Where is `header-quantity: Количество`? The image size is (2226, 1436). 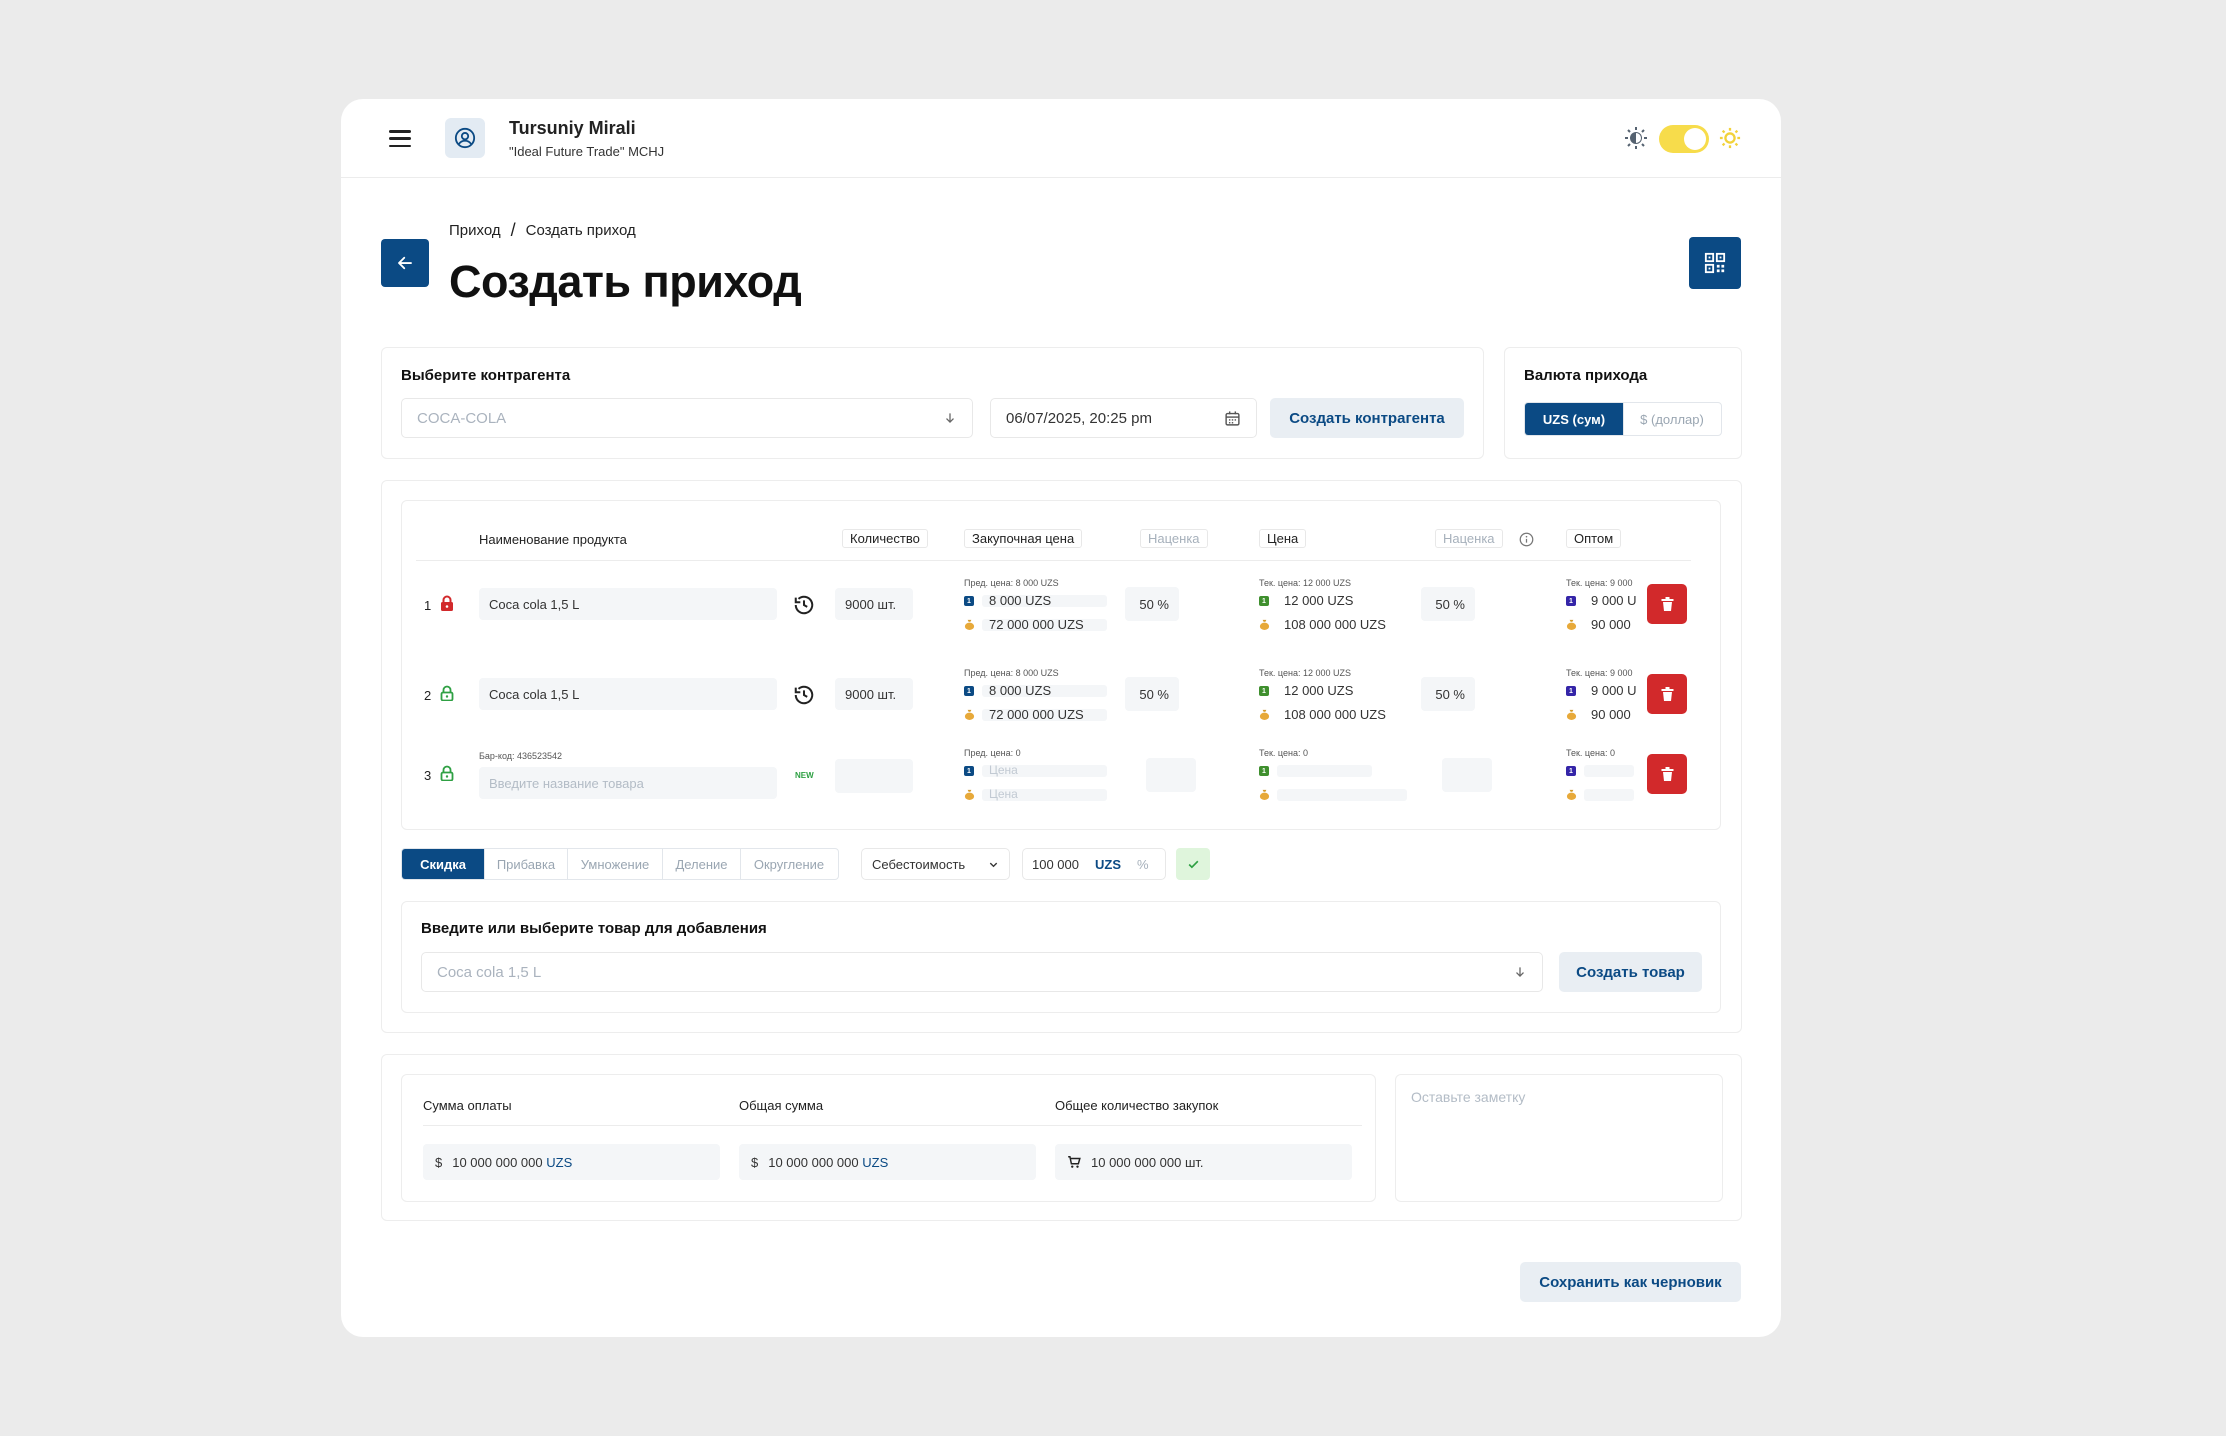 header-quantity: Количество is located at coordinates (885, 538).